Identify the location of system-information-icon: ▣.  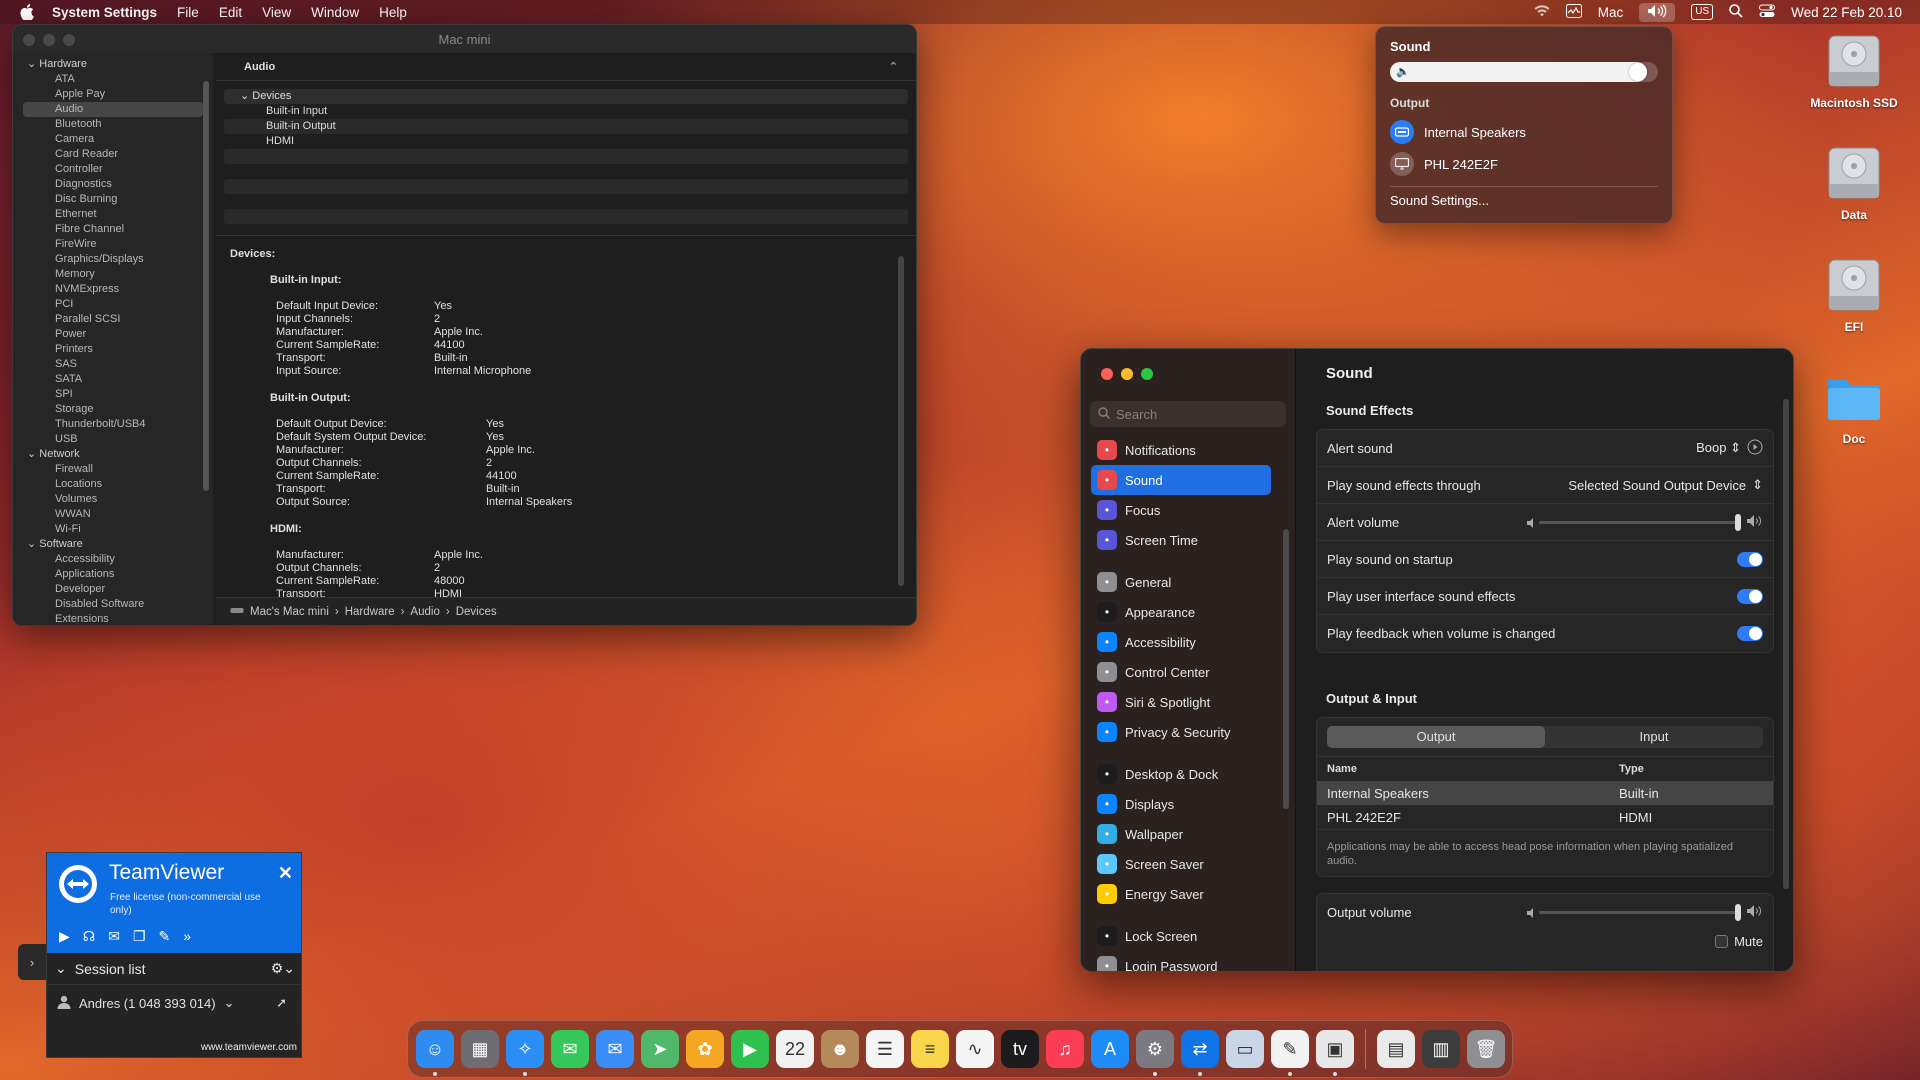
(1335, 1053).